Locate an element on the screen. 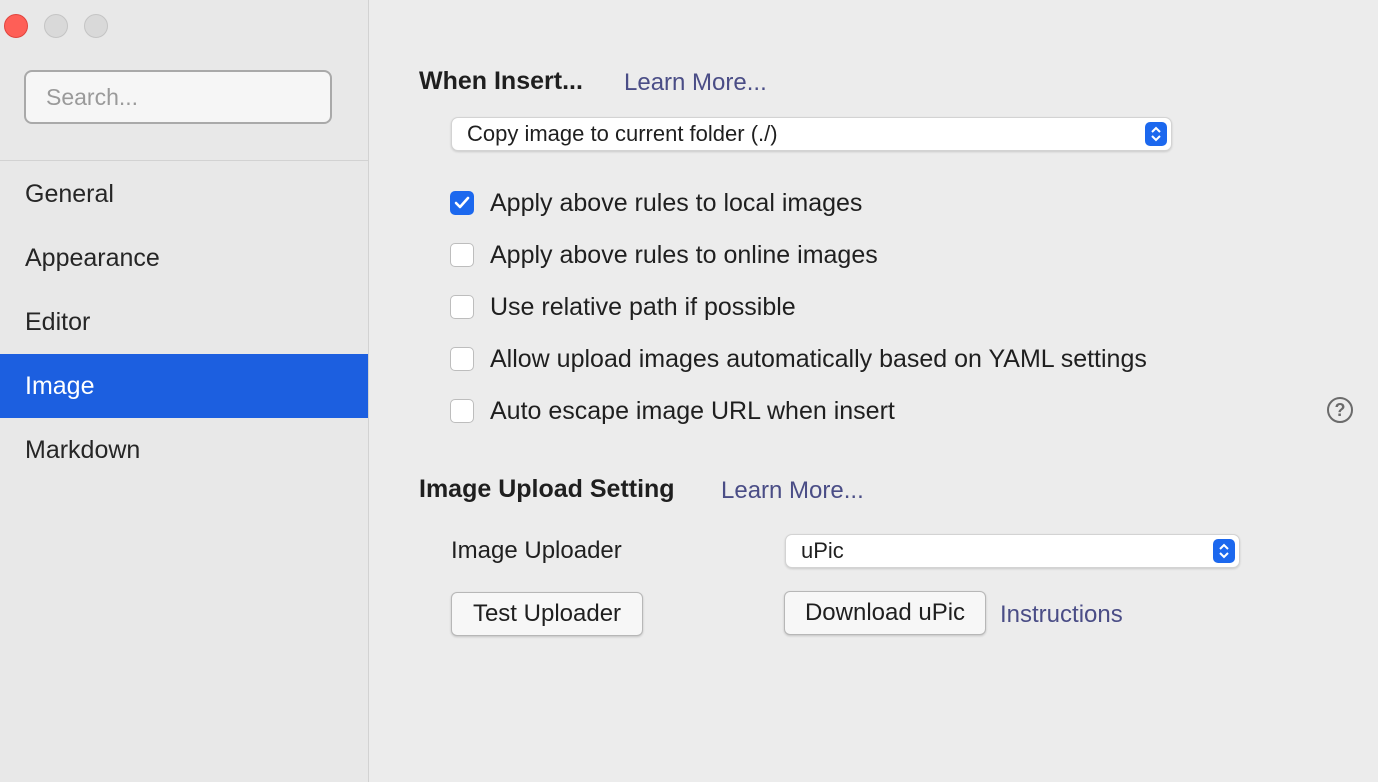 The image size is (1378, 782). insert-action-value: Copy image to current folder (./) is located at coordinates (622, 133).